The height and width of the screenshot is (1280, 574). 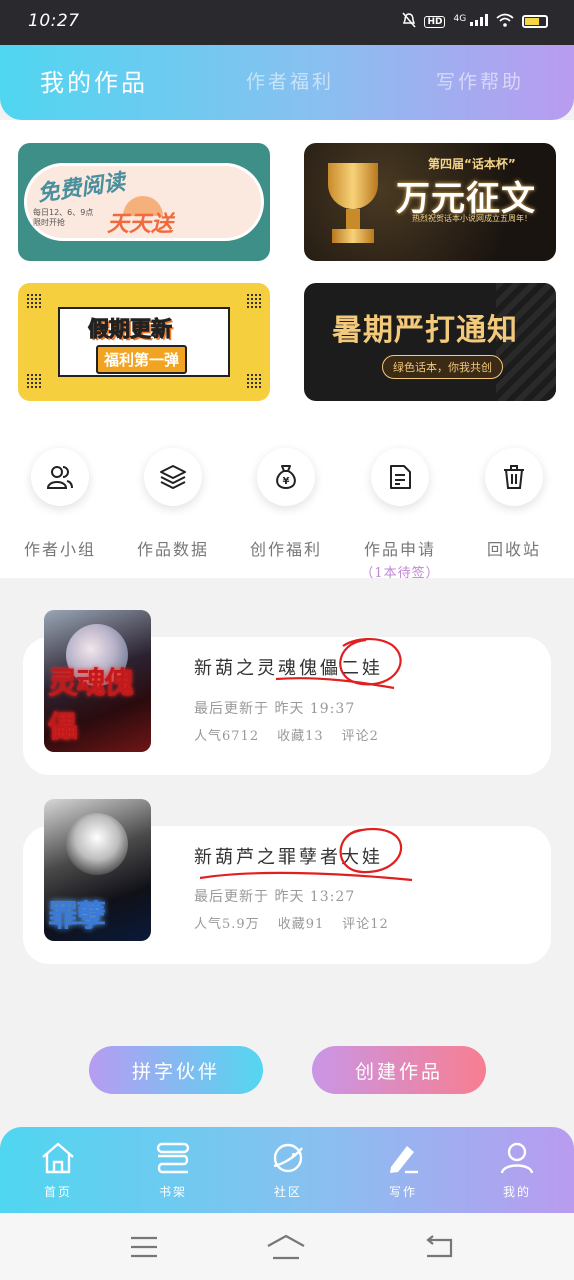 I want to click on status-bar: 10:27 HD 4G, so click(x=287, y=22).